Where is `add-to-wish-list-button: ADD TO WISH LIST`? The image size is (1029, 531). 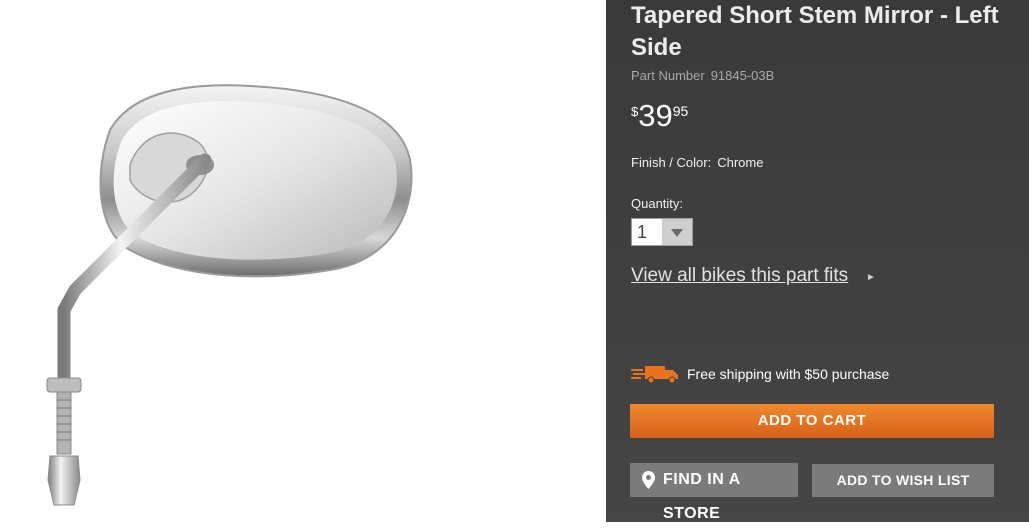 add-to-wish-list-button: ADD TO WISH LIST is located at coordinates (903, 480).